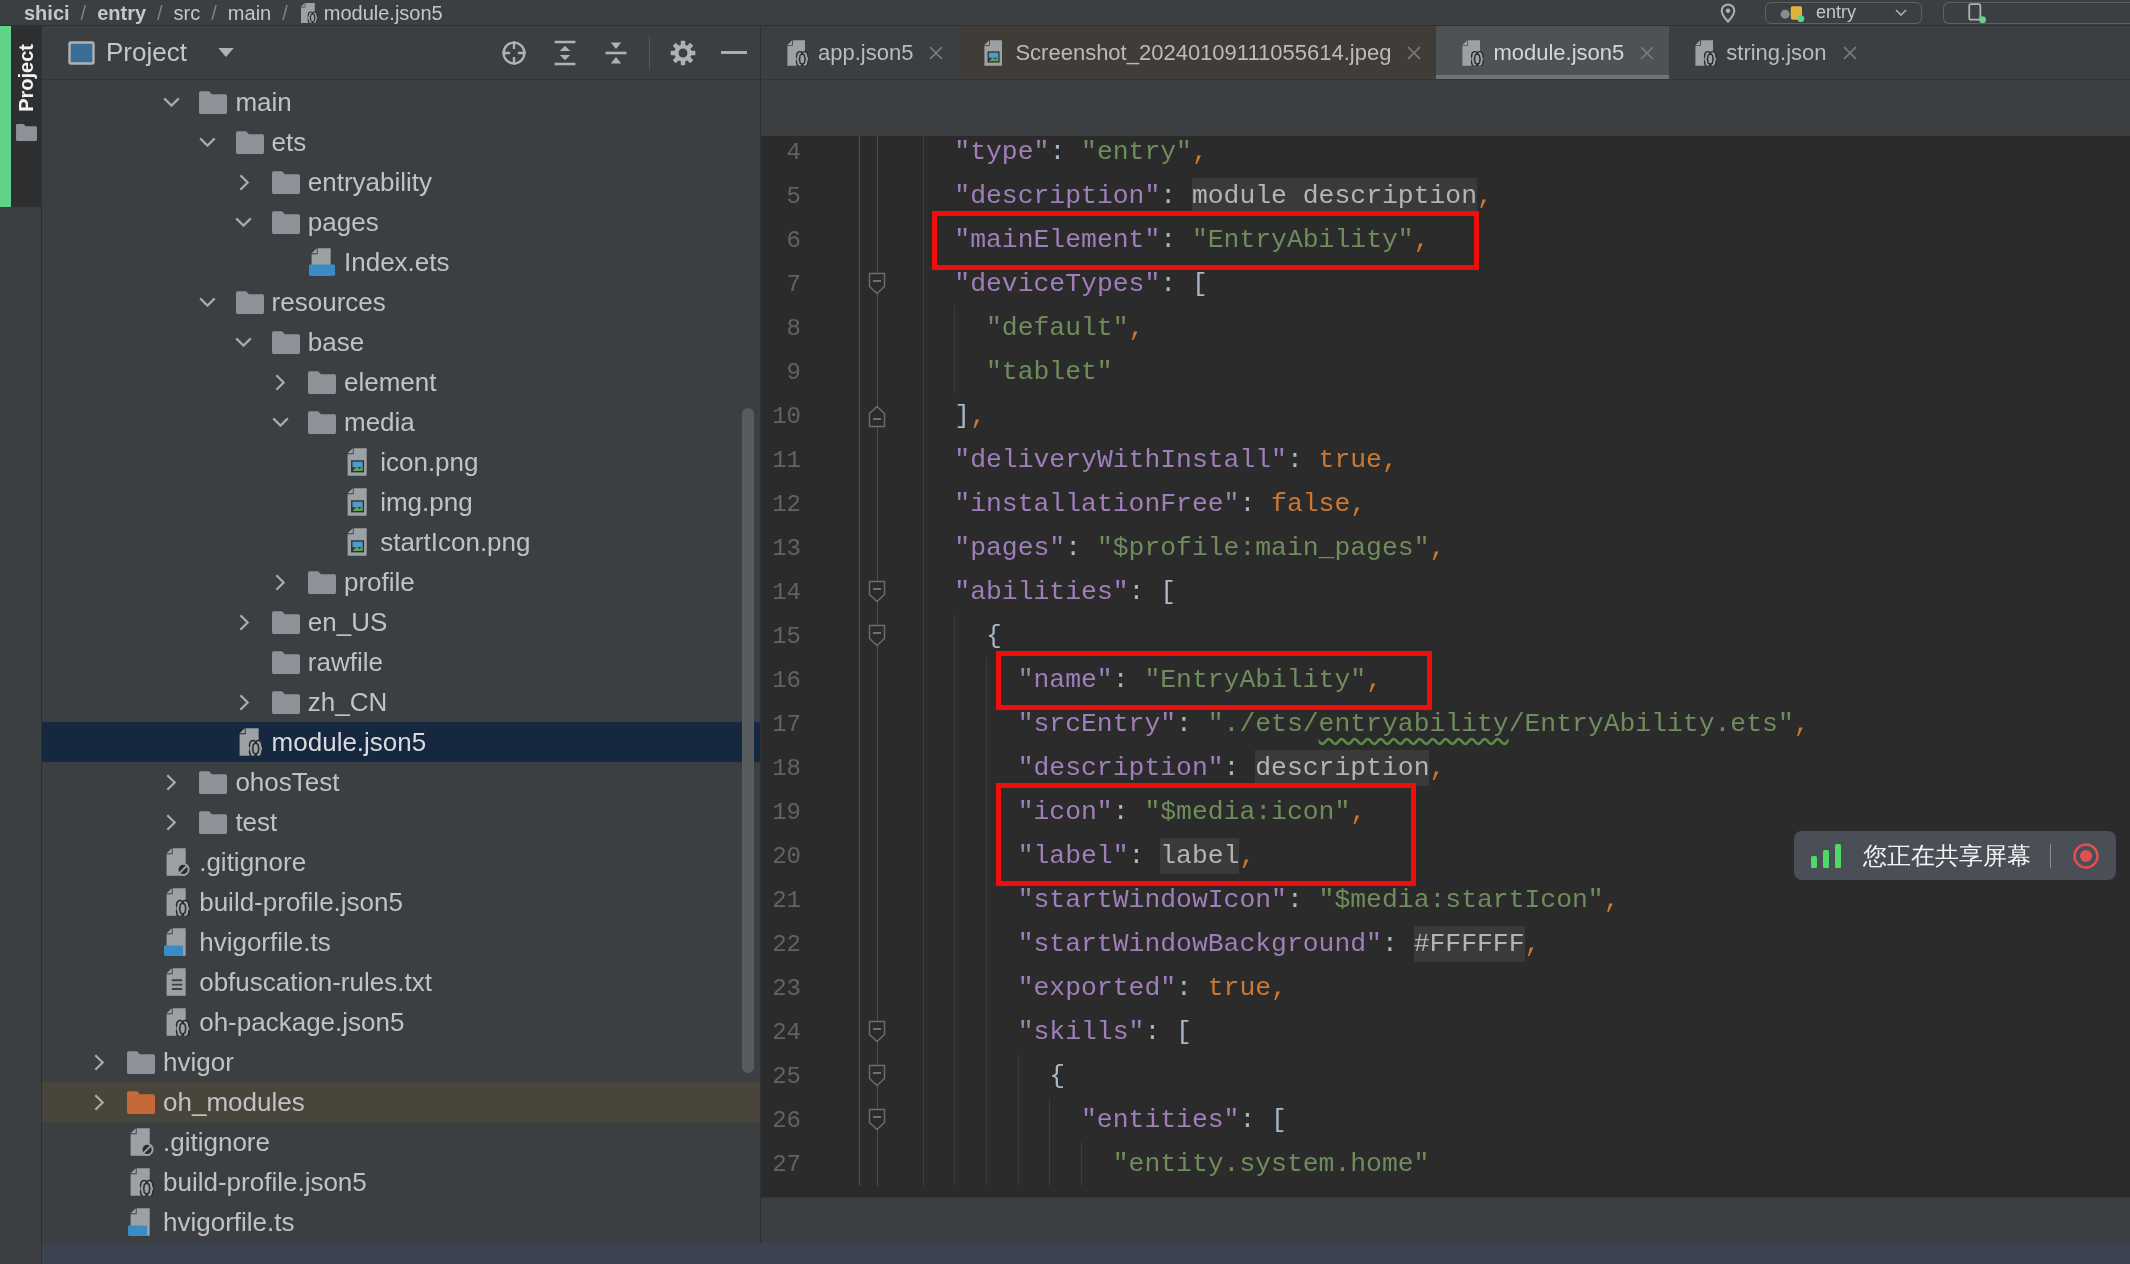  What do you see at coordinates (401, 382) in the screenshot?
I see `tree-item: element` at bounding box center [401, 382].